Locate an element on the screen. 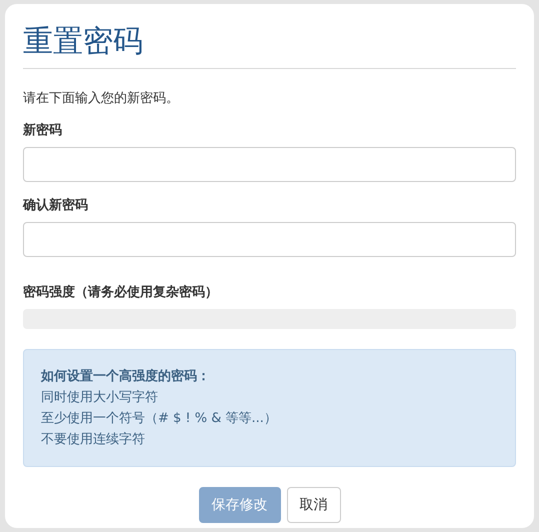  tips-heading: 如何设置一个高强度的密码： is located at coordinates (126, 377).